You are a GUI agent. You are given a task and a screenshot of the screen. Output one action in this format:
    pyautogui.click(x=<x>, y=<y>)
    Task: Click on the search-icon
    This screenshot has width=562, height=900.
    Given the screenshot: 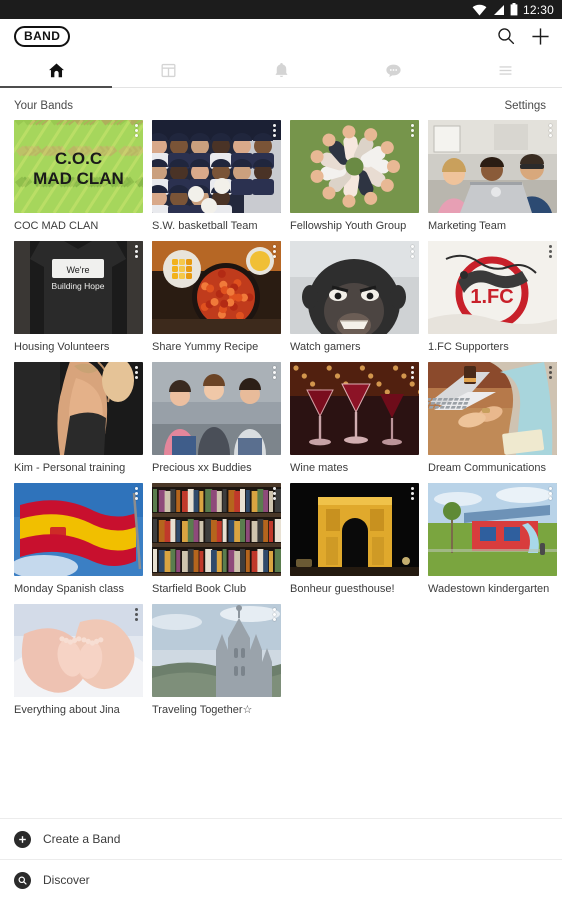 What is the action you would take?
    pyautogui.click(x=506, y=36)
    